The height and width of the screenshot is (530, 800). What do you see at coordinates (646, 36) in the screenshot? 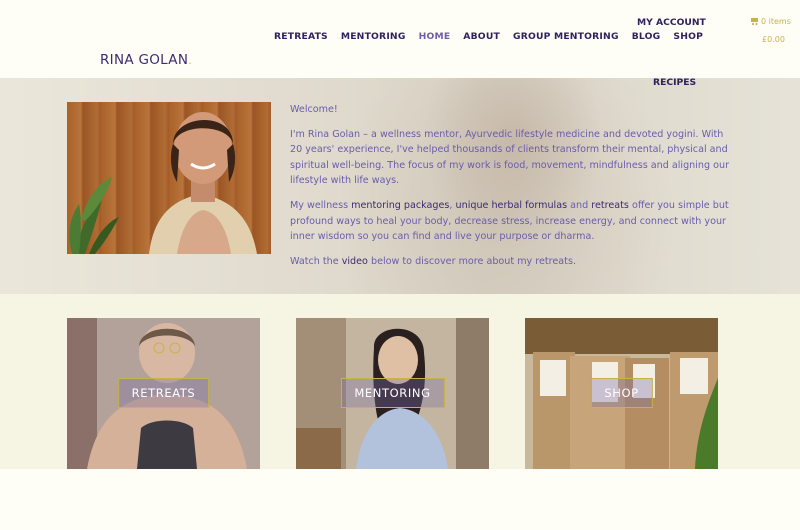
I see `nav-blog: BLOG` at bounding box center [646, 36].